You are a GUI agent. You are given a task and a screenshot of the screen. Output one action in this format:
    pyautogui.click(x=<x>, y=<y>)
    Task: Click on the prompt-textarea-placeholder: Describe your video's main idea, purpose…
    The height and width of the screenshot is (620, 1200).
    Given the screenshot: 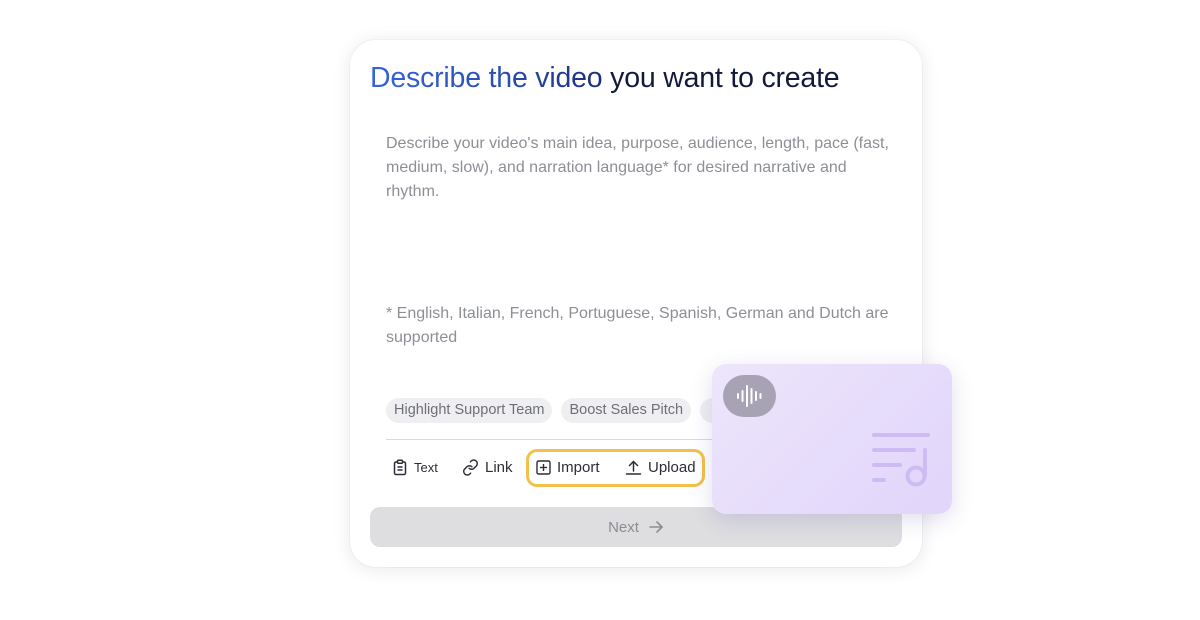 What is the action you would take?
    pyautogui.click(x=641, y=168)
    